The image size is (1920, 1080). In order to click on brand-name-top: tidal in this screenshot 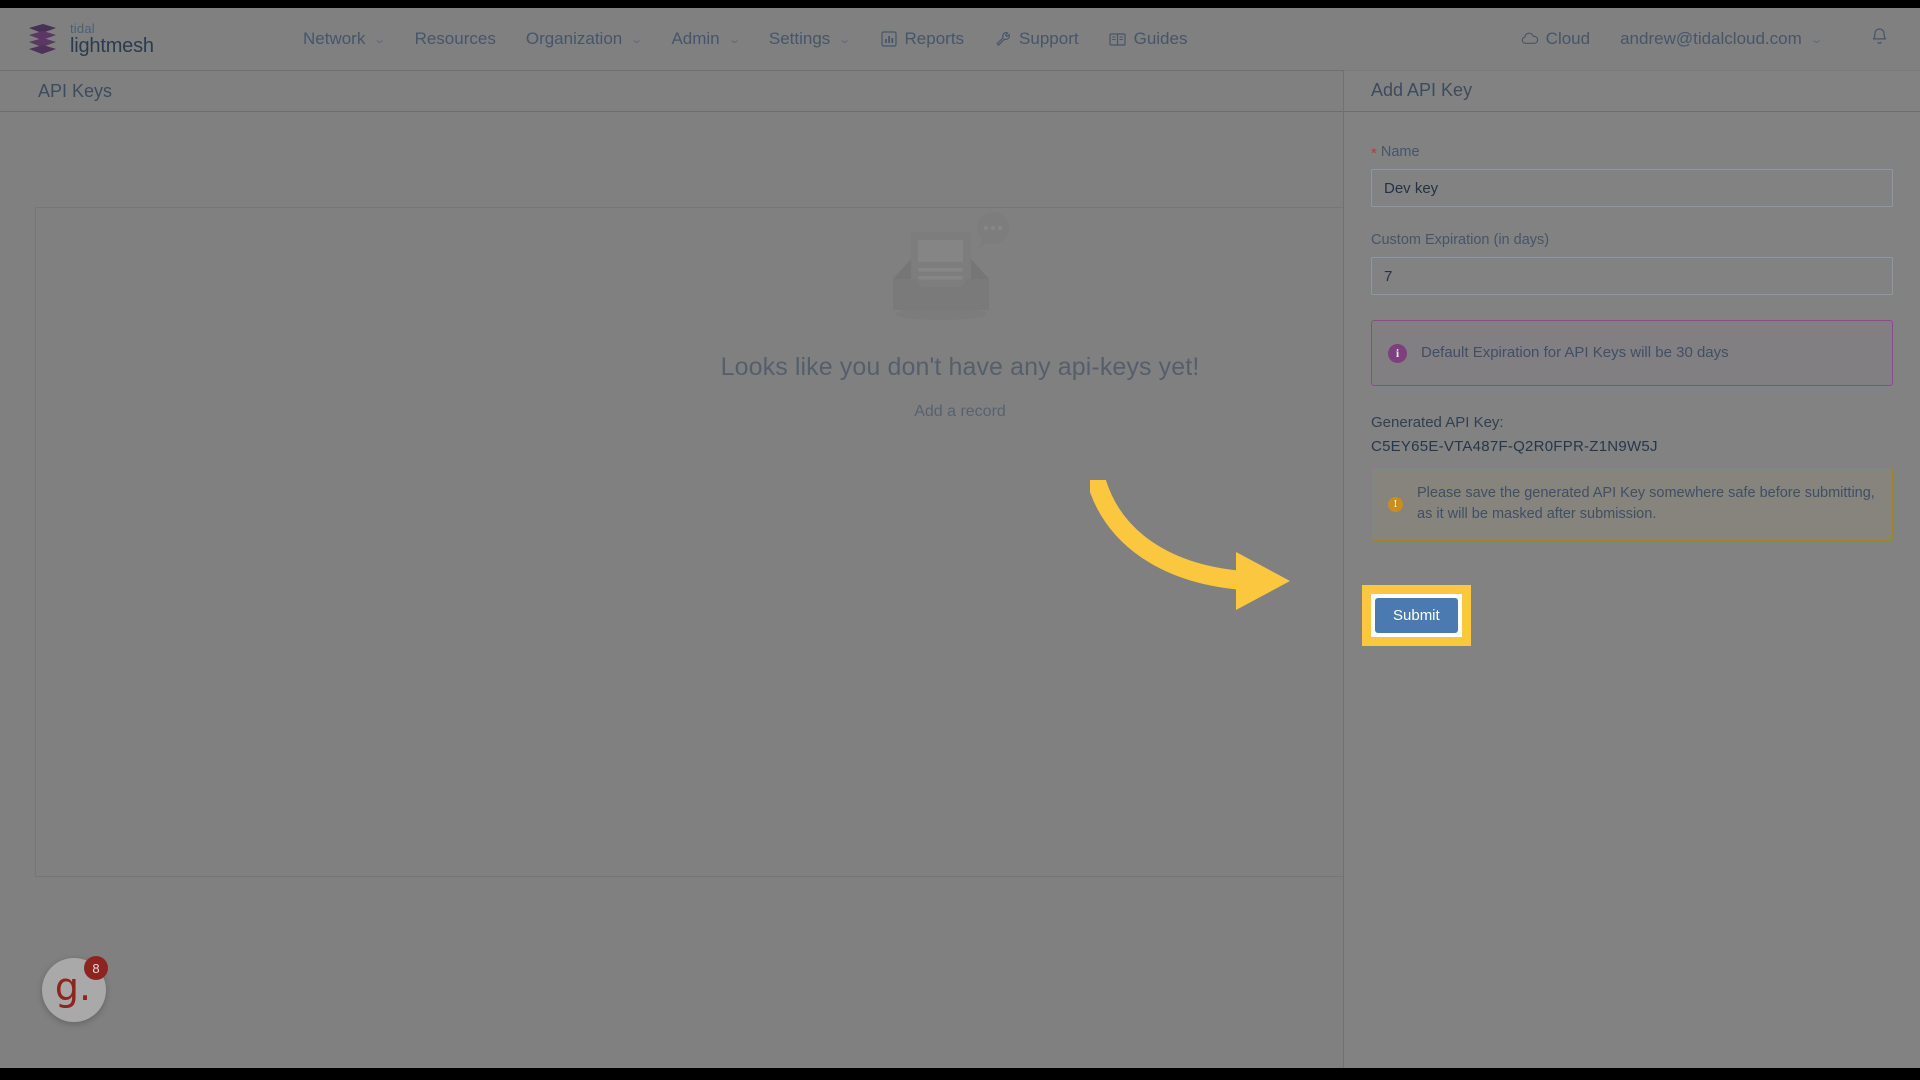, I will do `click(82, 28)`.